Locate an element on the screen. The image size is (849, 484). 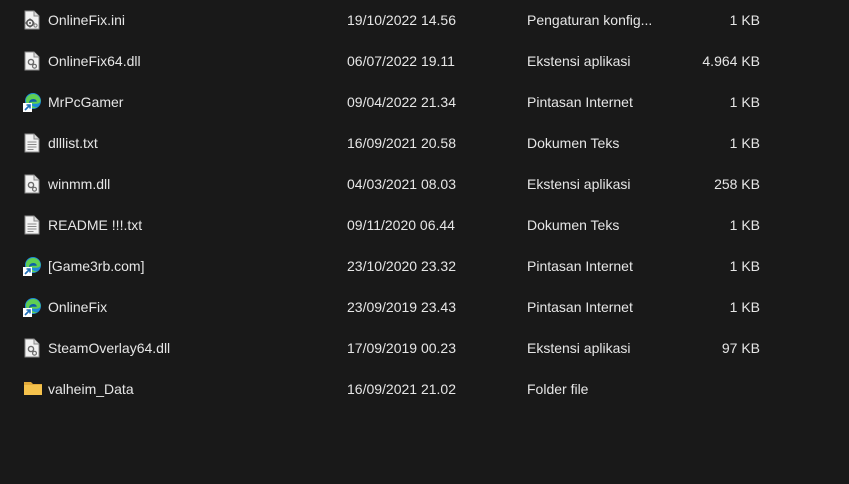
file-date-modified: 09/04/2022 21.34 is located at coordinates (401, 102).